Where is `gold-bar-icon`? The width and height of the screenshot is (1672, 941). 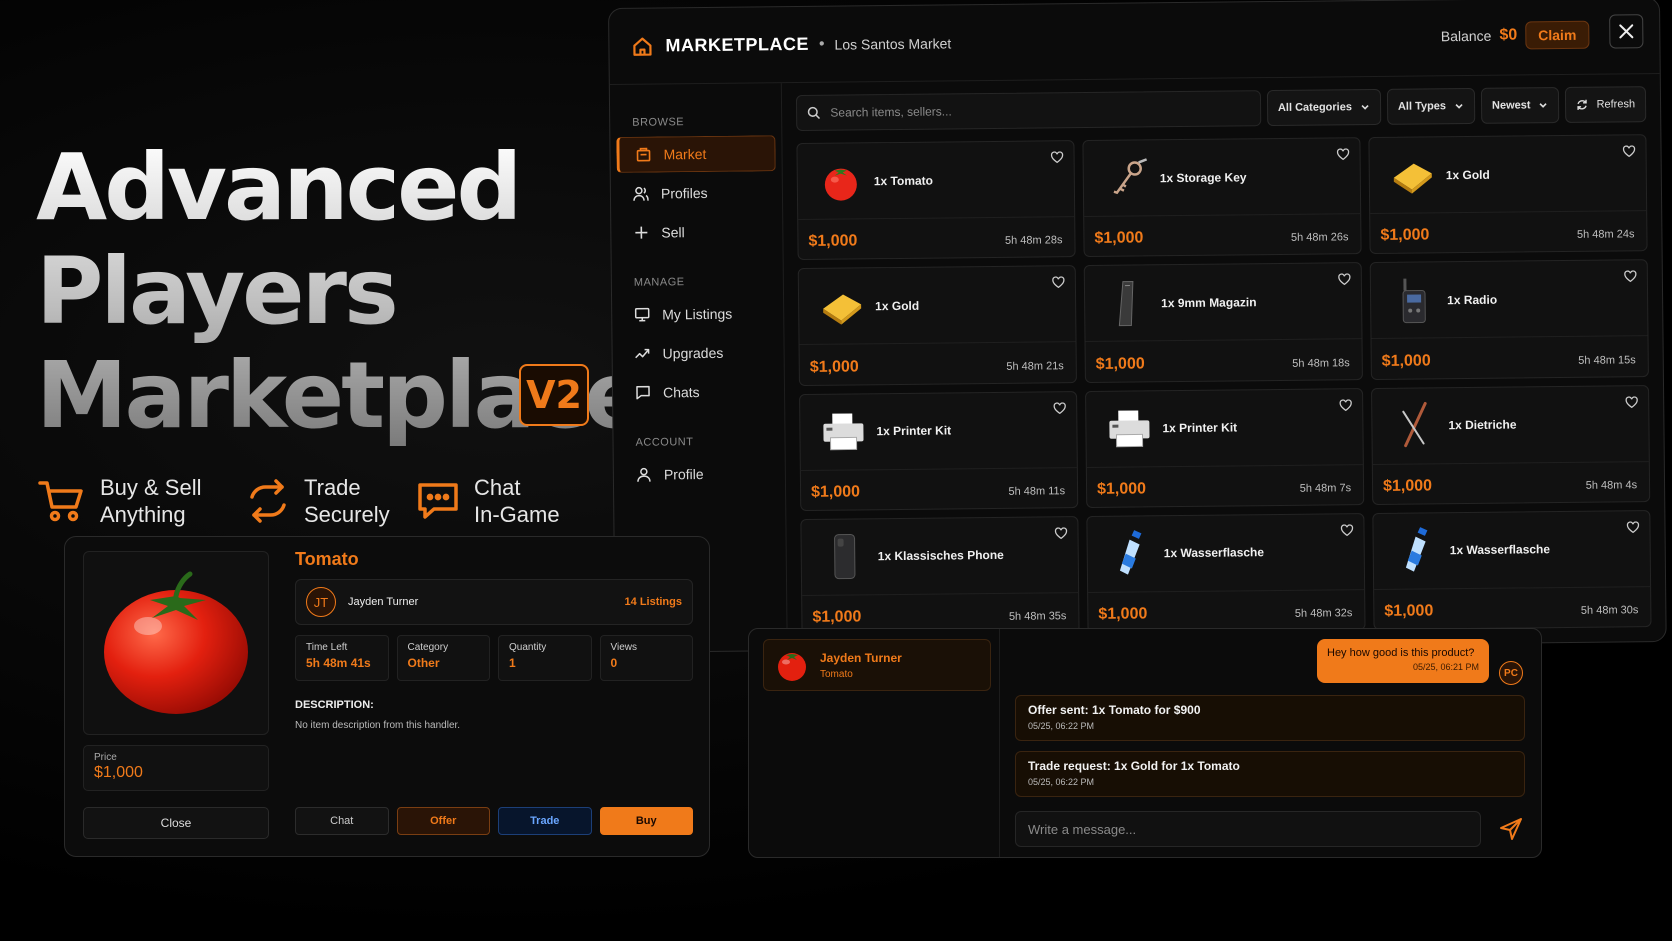 gold-bar-icon is located at coordinates (842, 306).